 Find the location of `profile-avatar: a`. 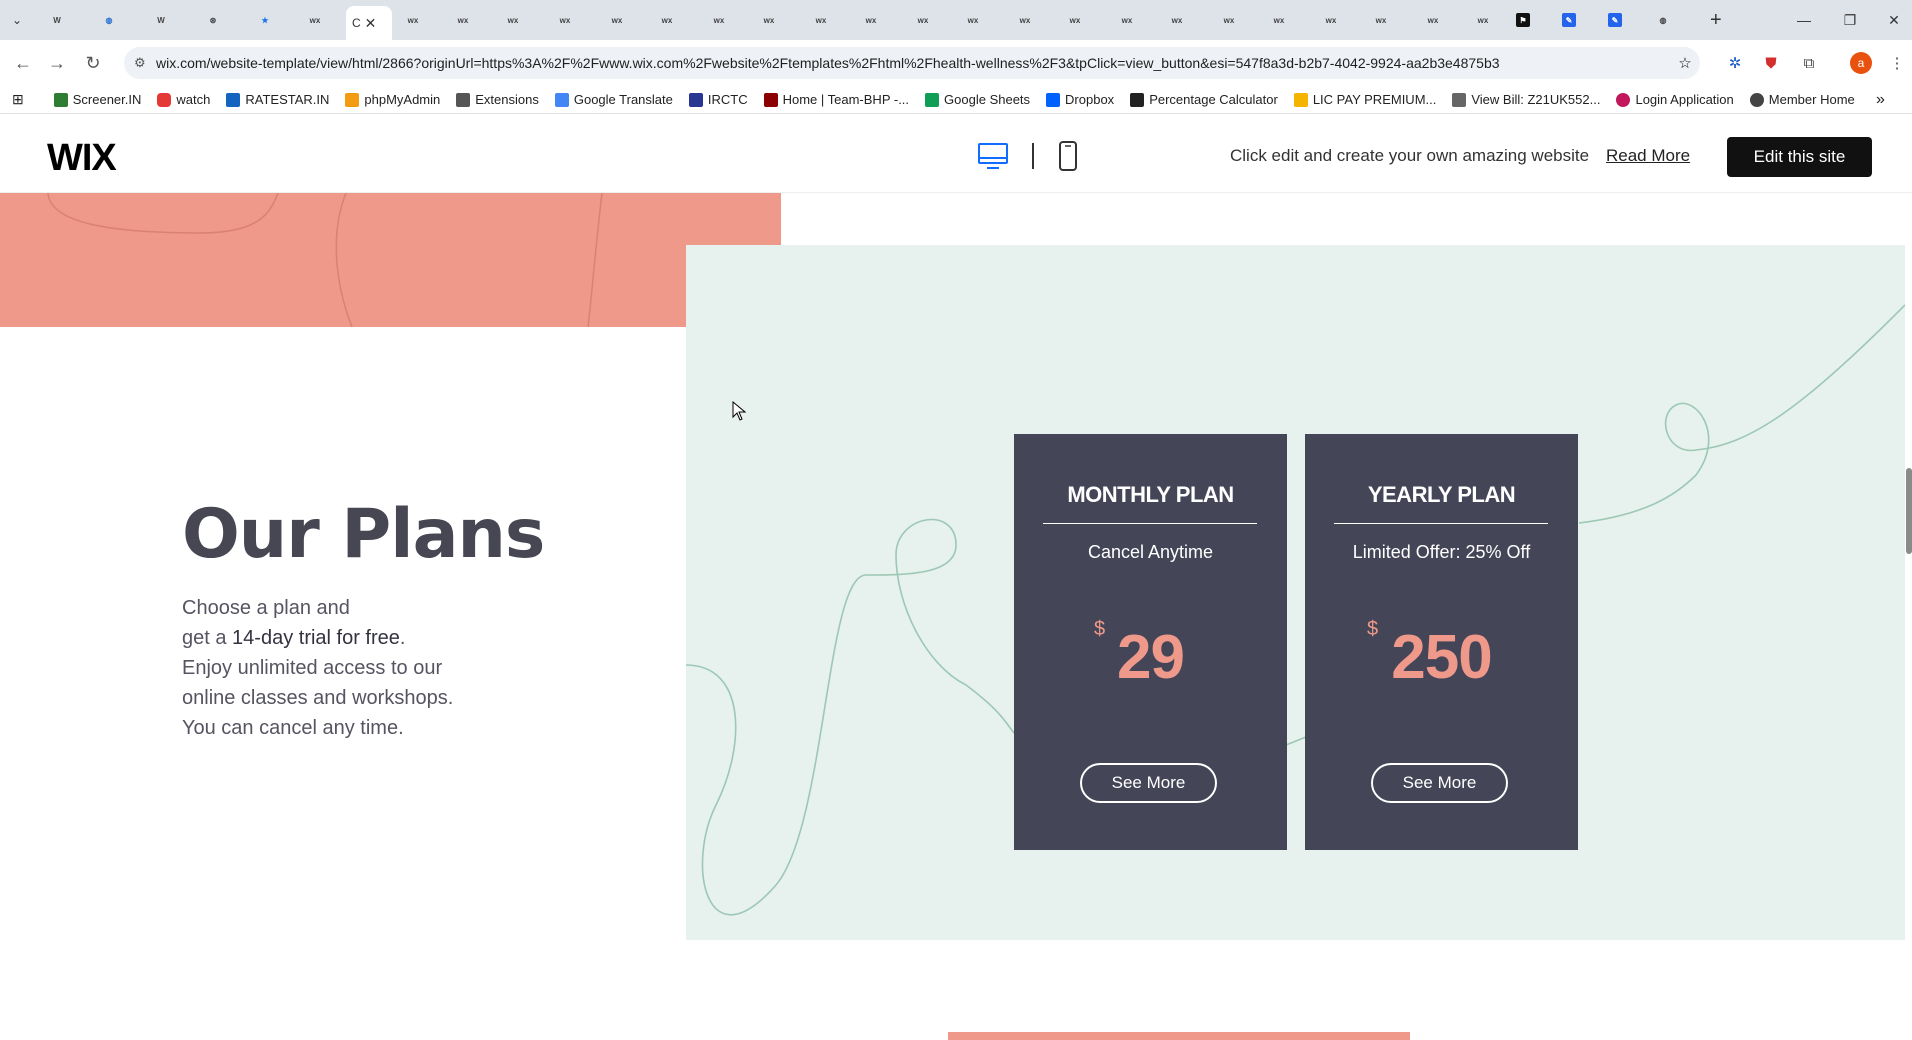

profile-avatar: a is located at coordinates (1861, 63).